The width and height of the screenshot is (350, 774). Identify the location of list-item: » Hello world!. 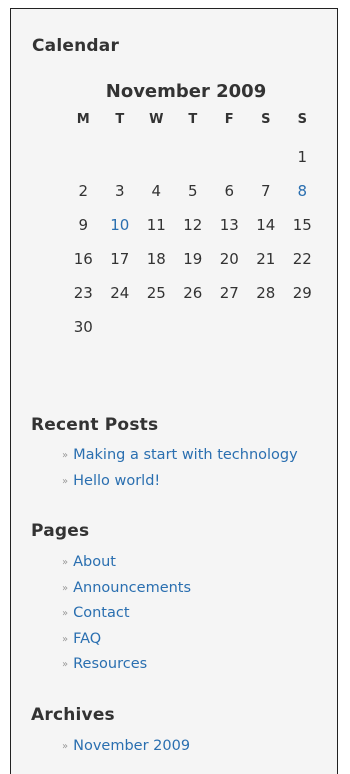
(180, 484).